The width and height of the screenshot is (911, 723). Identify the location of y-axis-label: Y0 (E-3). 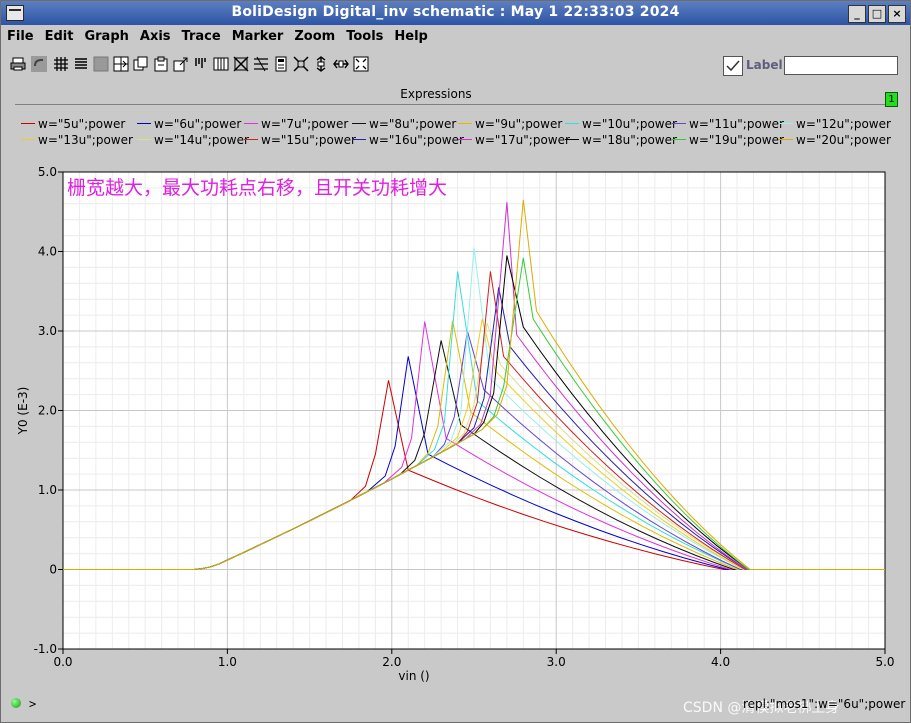
(23, 411).